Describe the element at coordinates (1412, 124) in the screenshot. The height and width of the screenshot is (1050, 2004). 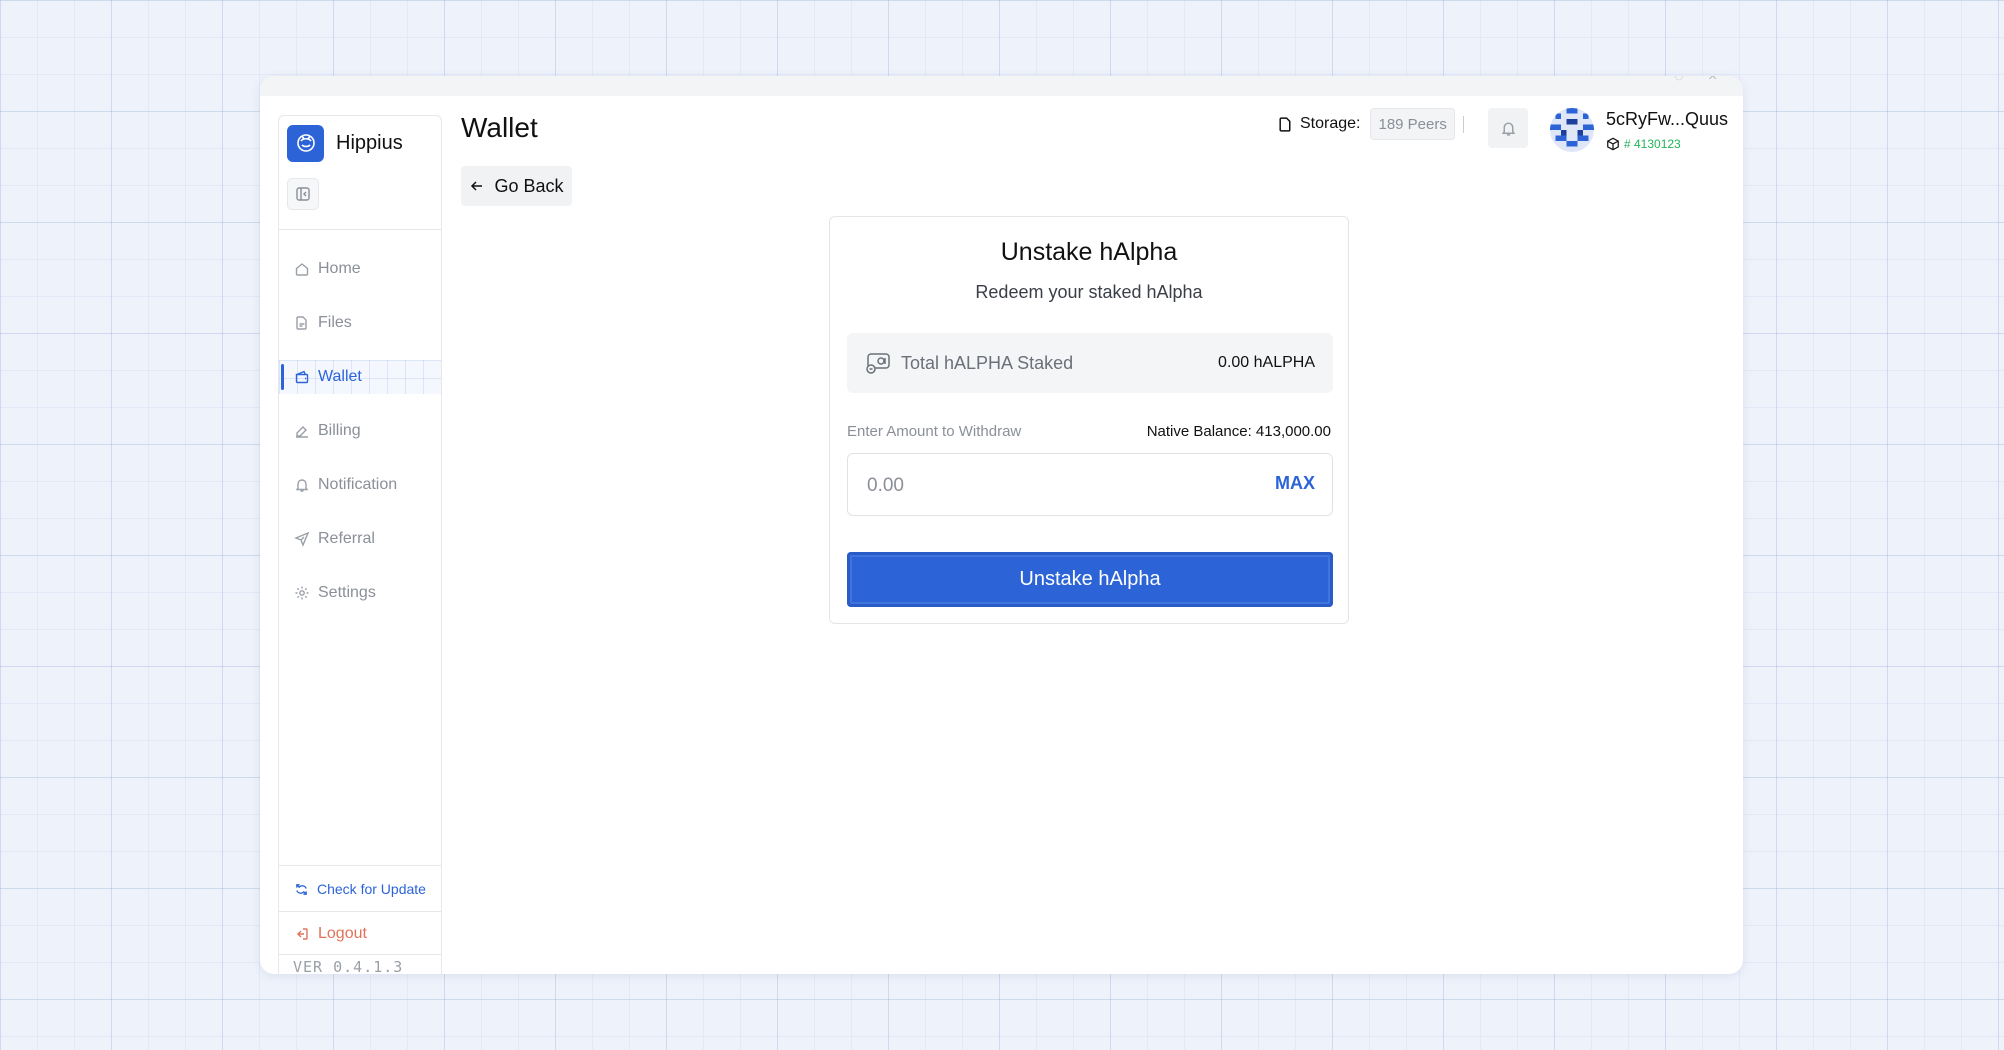
I see `peers-badge: 189 Peers` at that location.